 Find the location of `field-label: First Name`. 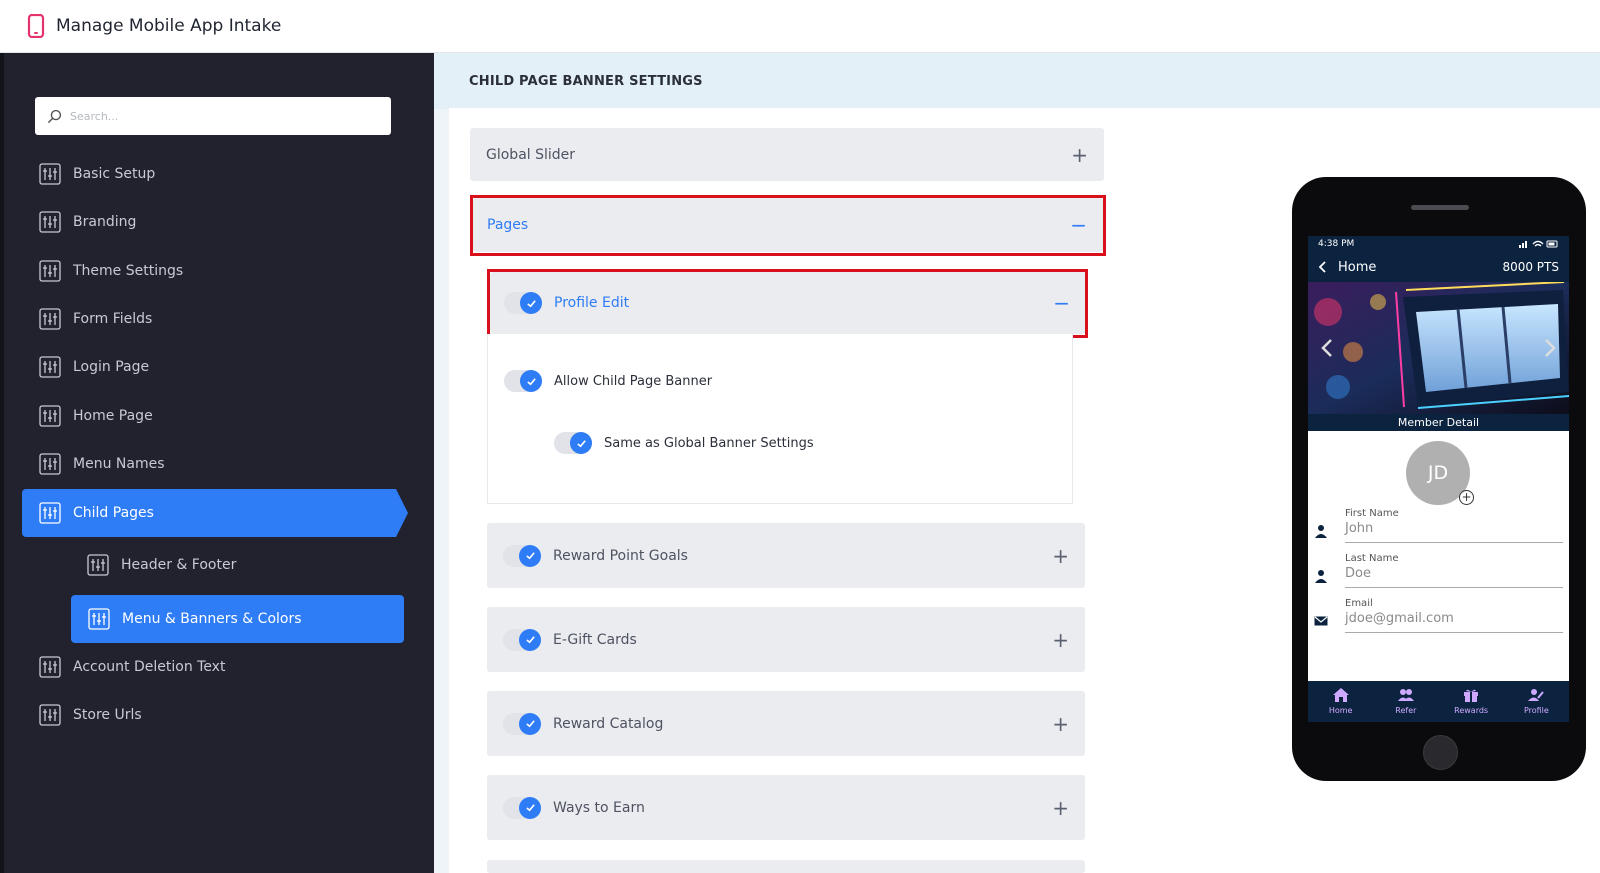

field-label: First Name is located at coordinates (1372, 513).